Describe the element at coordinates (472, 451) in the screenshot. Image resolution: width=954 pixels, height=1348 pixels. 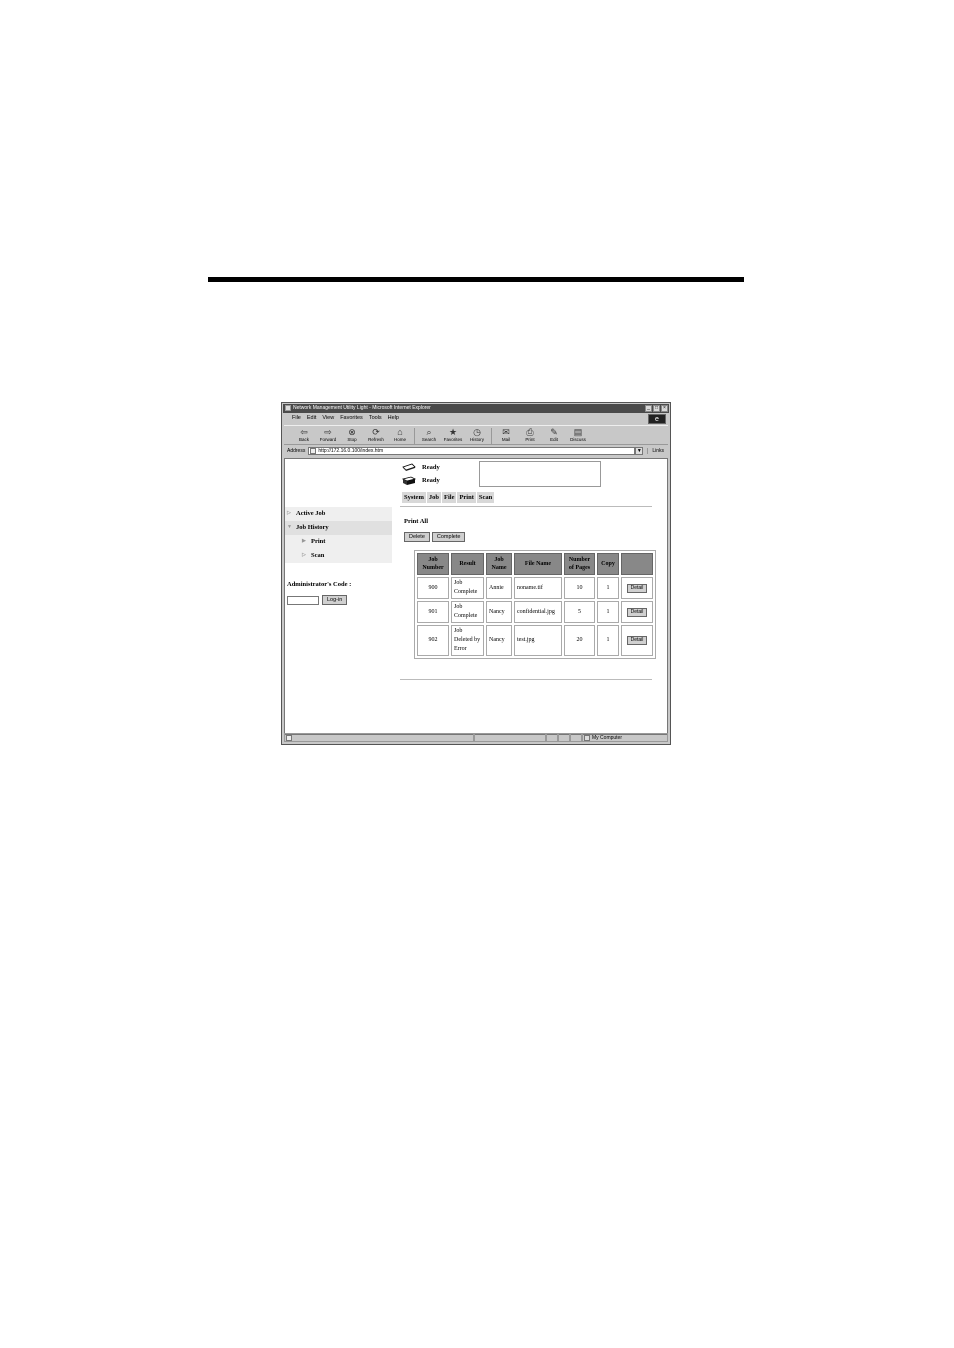
I see `address-input: http://172.16.0.100/index.htm` at that location.